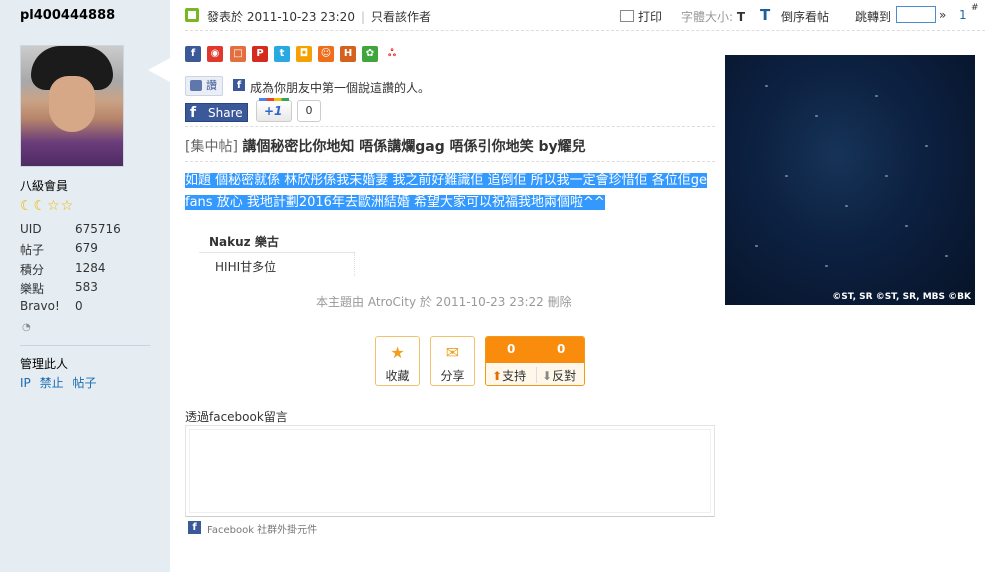 The width and height of the screenshot is (999, 572). I want to click on like-button-label: 讚, so click(211, 85).